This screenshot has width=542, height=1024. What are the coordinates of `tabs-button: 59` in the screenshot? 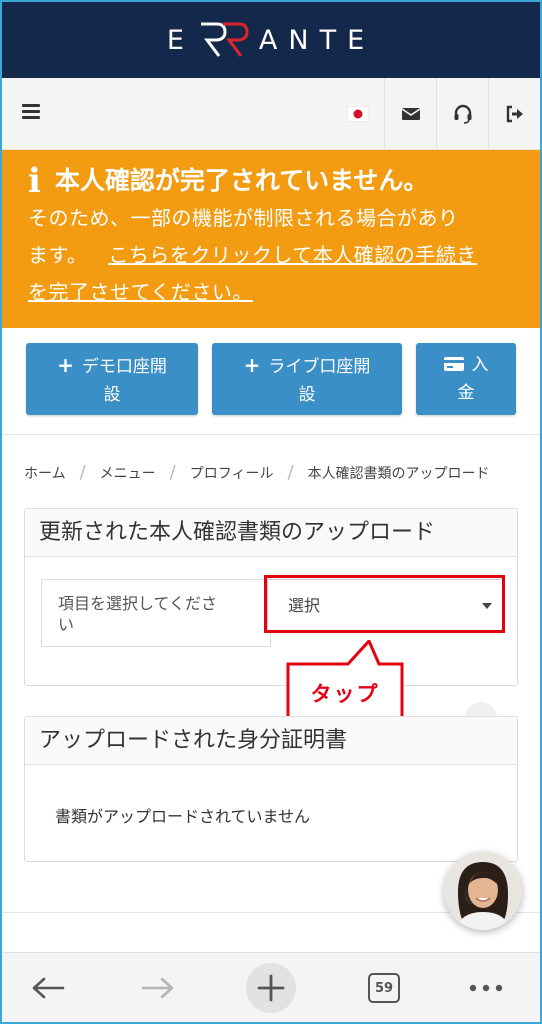 It's located at (384, 988).